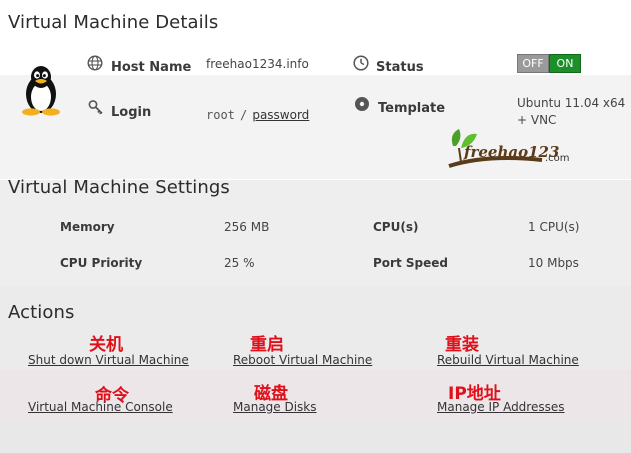  Describe the element at coordinates (131, 112) in the screenshot. I see `login-label: Login` at that location.